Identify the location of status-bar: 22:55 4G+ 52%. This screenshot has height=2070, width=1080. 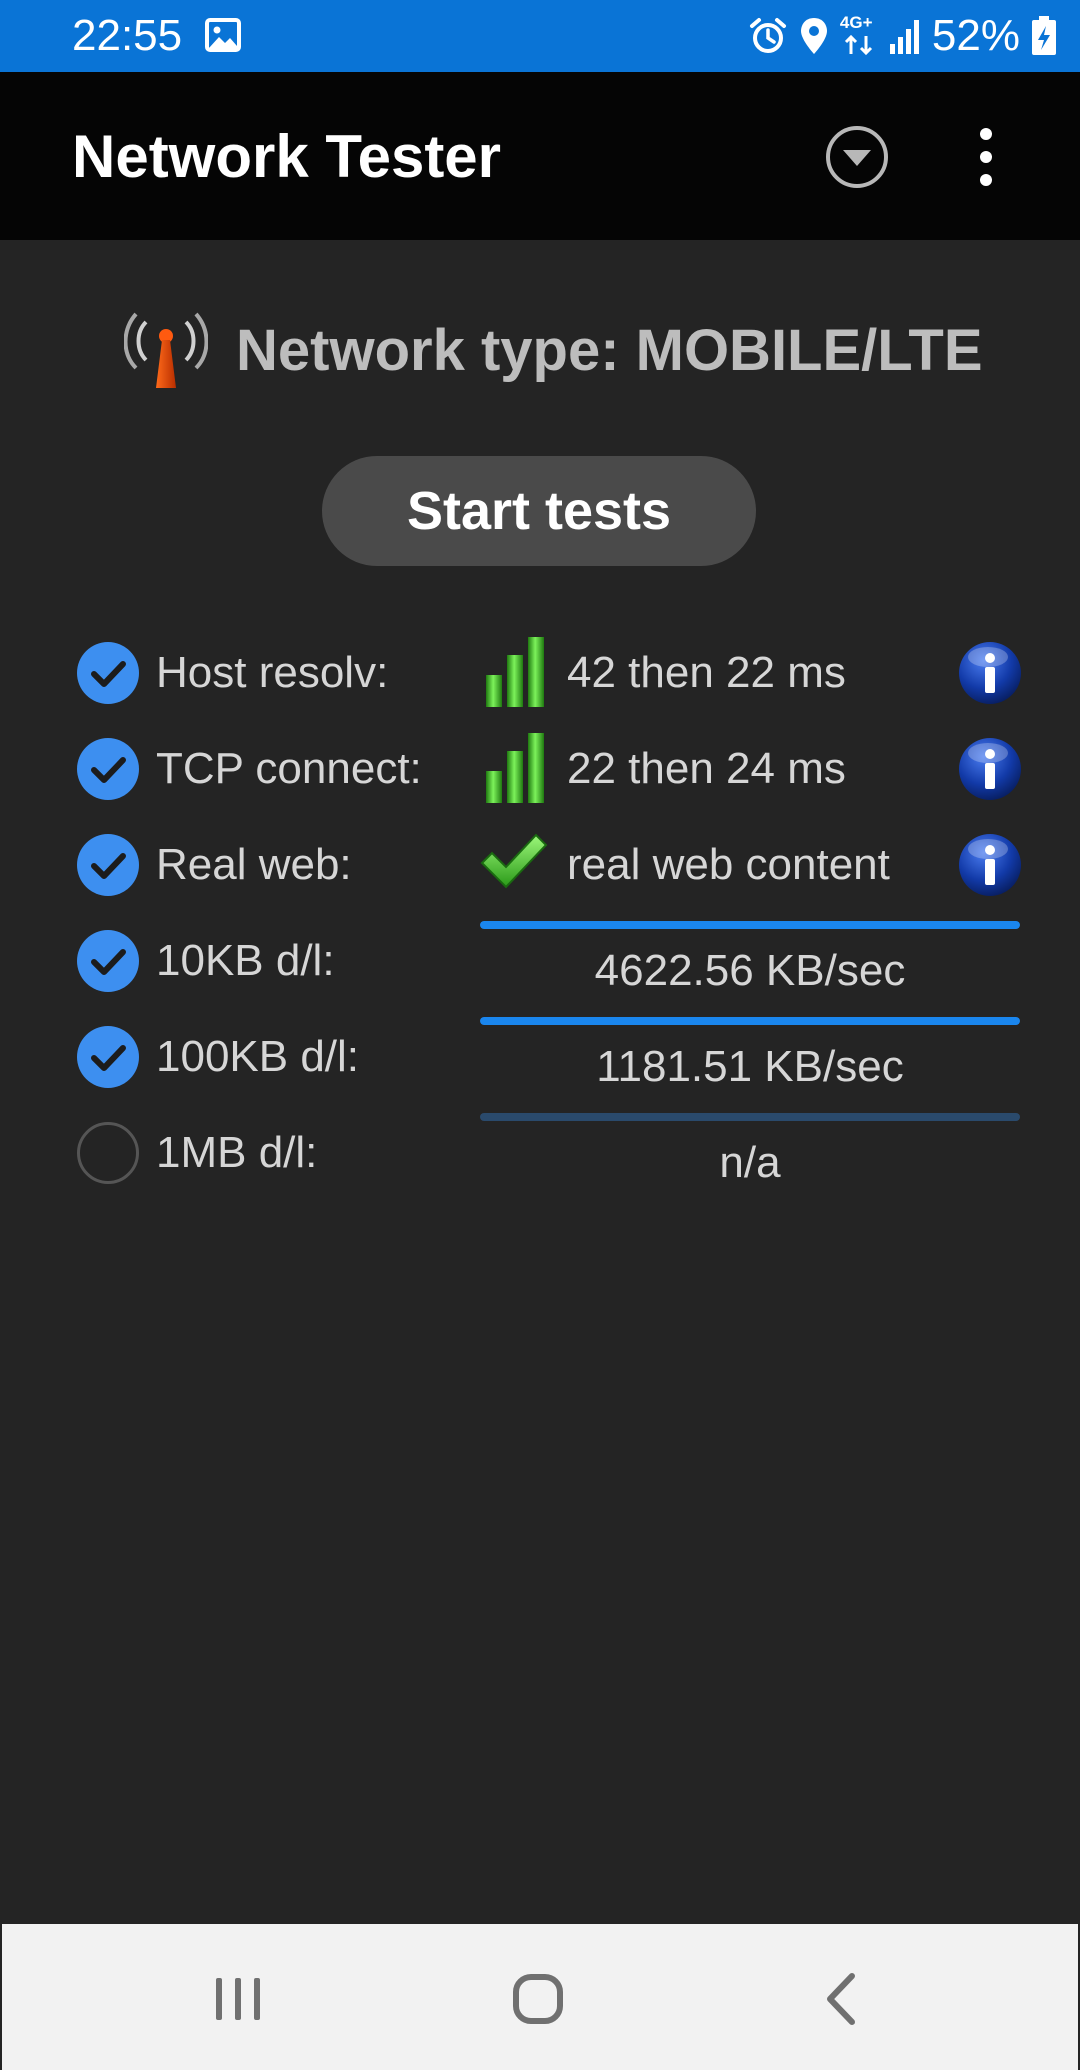
(540, 36).